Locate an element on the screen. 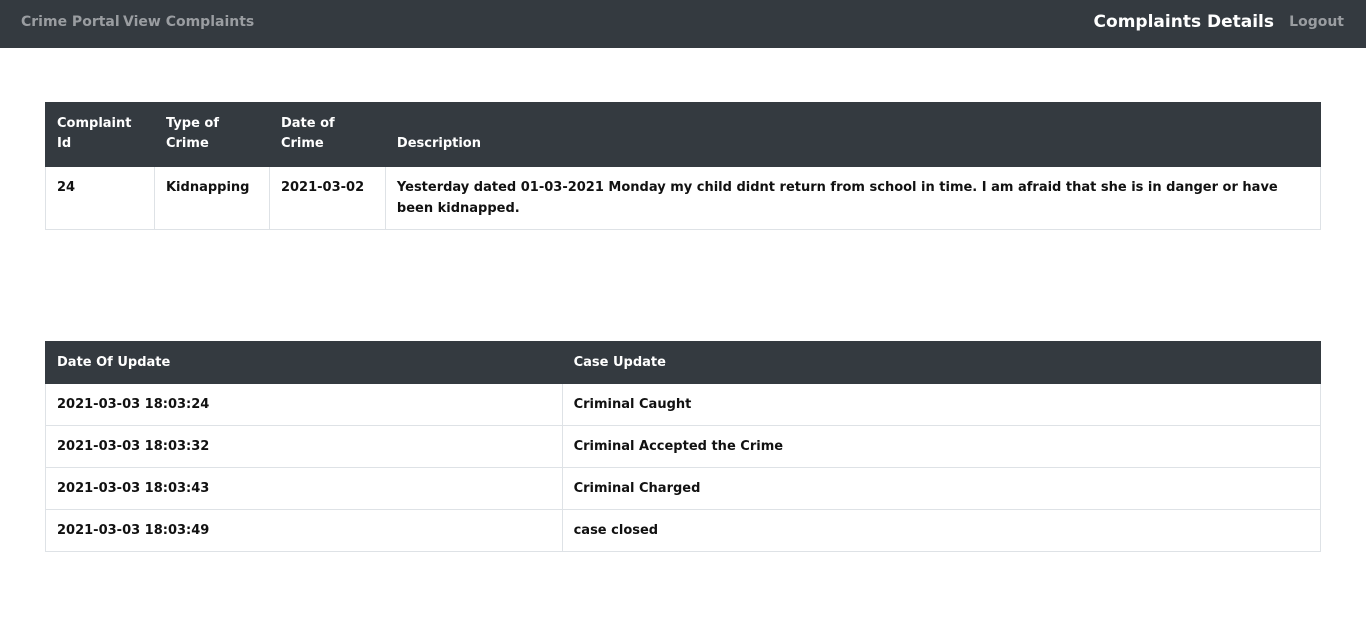  brand-link: Crime Portal is located at coordinates (70, 24).